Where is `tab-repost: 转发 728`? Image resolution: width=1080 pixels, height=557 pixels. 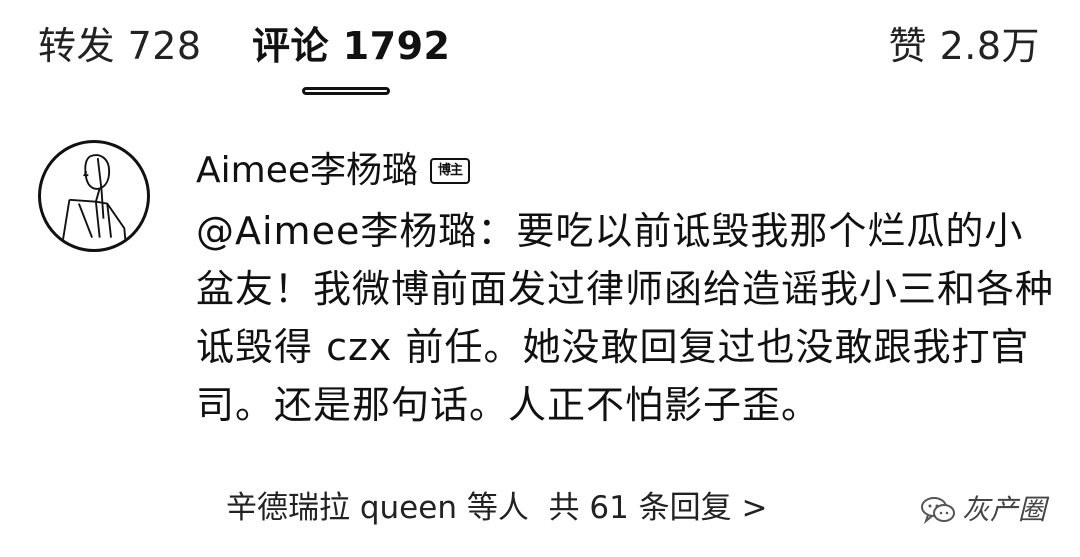 tab-repost: 转发 728 is located at coordinates (120, 46).